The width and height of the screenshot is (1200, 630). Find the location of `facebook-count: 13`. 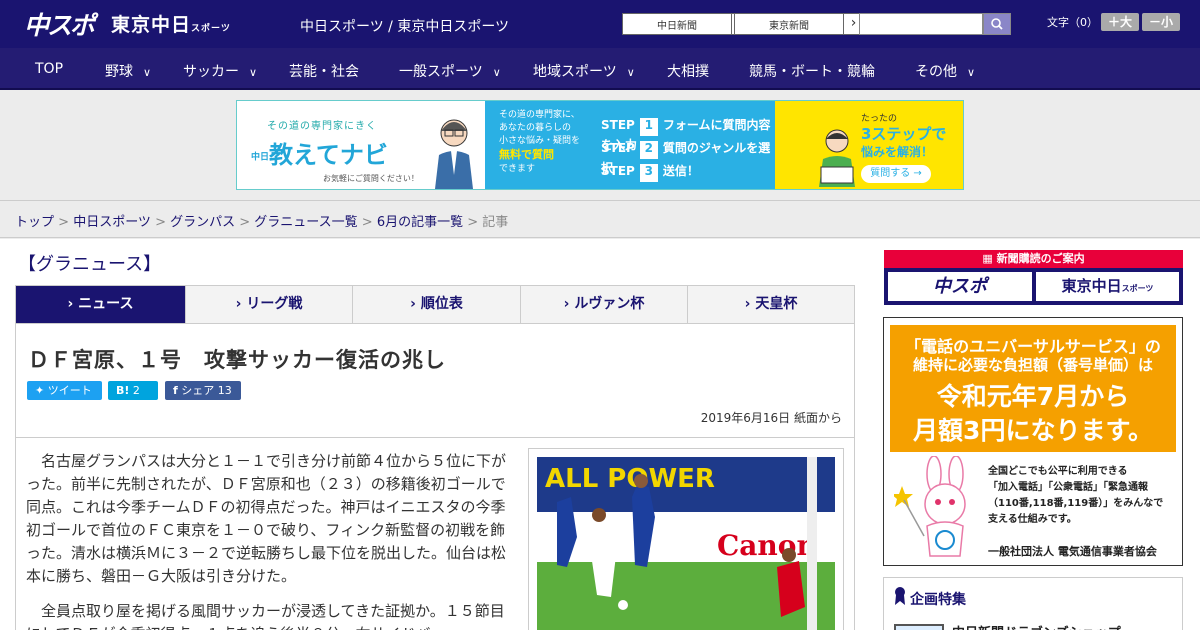

facebook-count: 13 is located at coordinates (224, 390).